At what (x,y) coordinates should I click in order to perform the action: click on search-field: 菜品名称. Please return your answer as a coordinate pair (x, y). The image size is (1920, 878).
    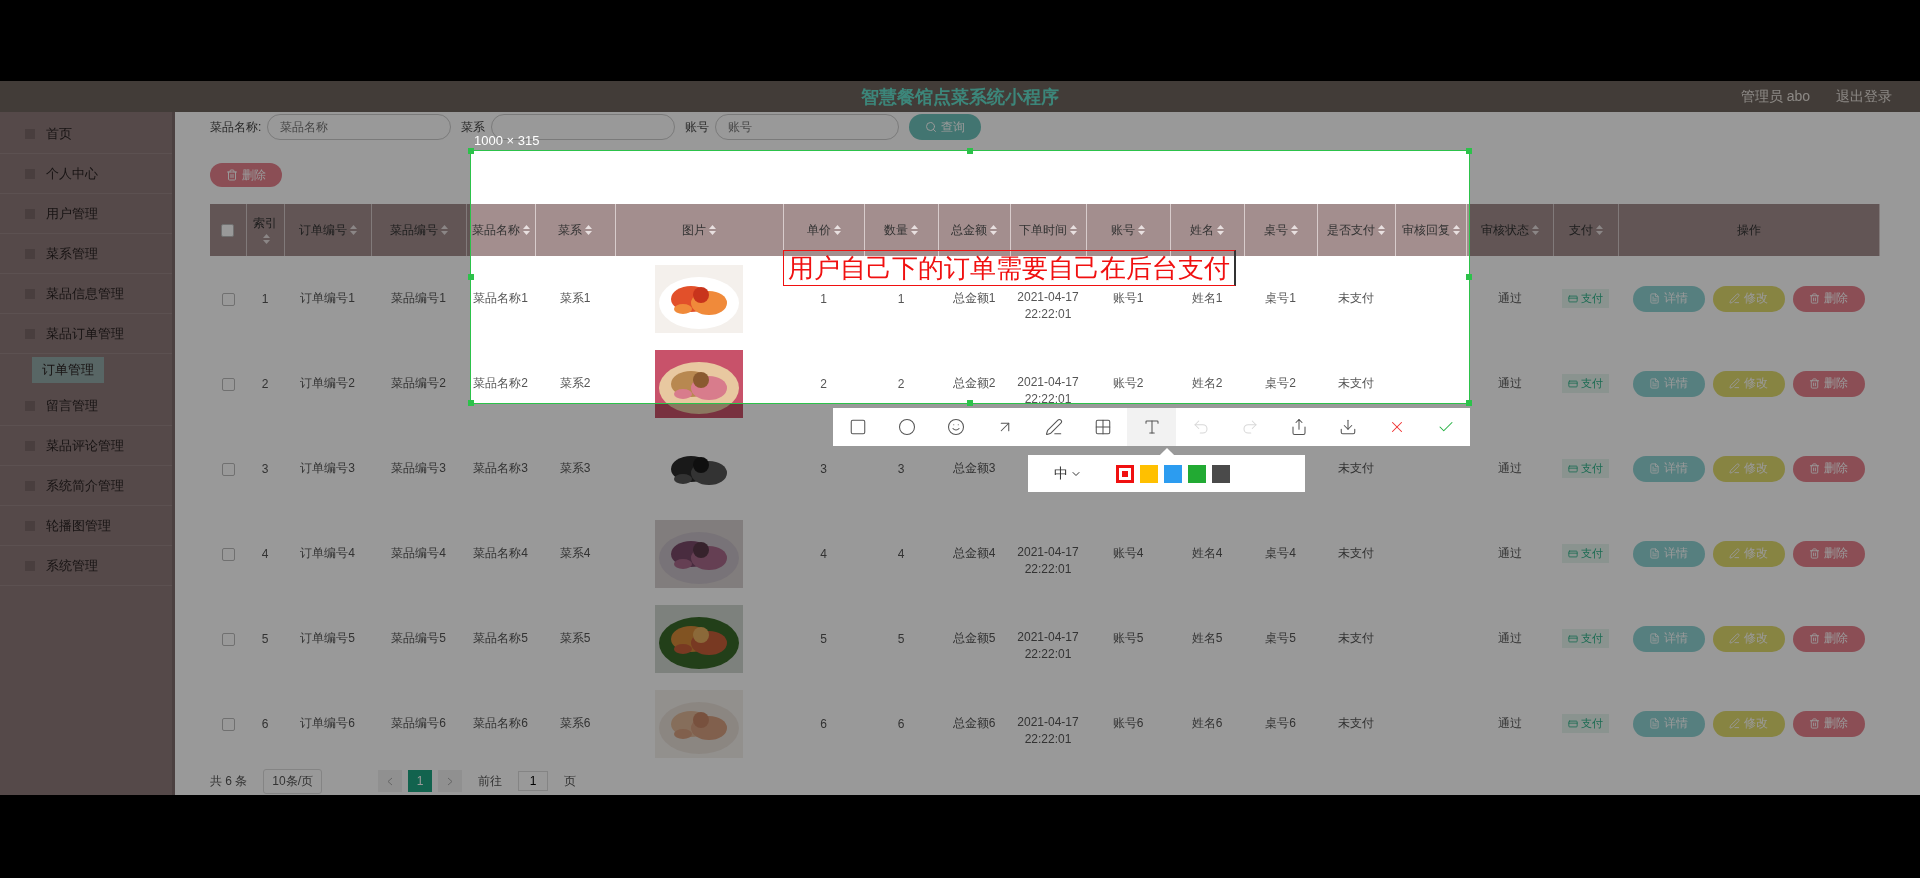
    Looking at the image, I should click on (359, 127).